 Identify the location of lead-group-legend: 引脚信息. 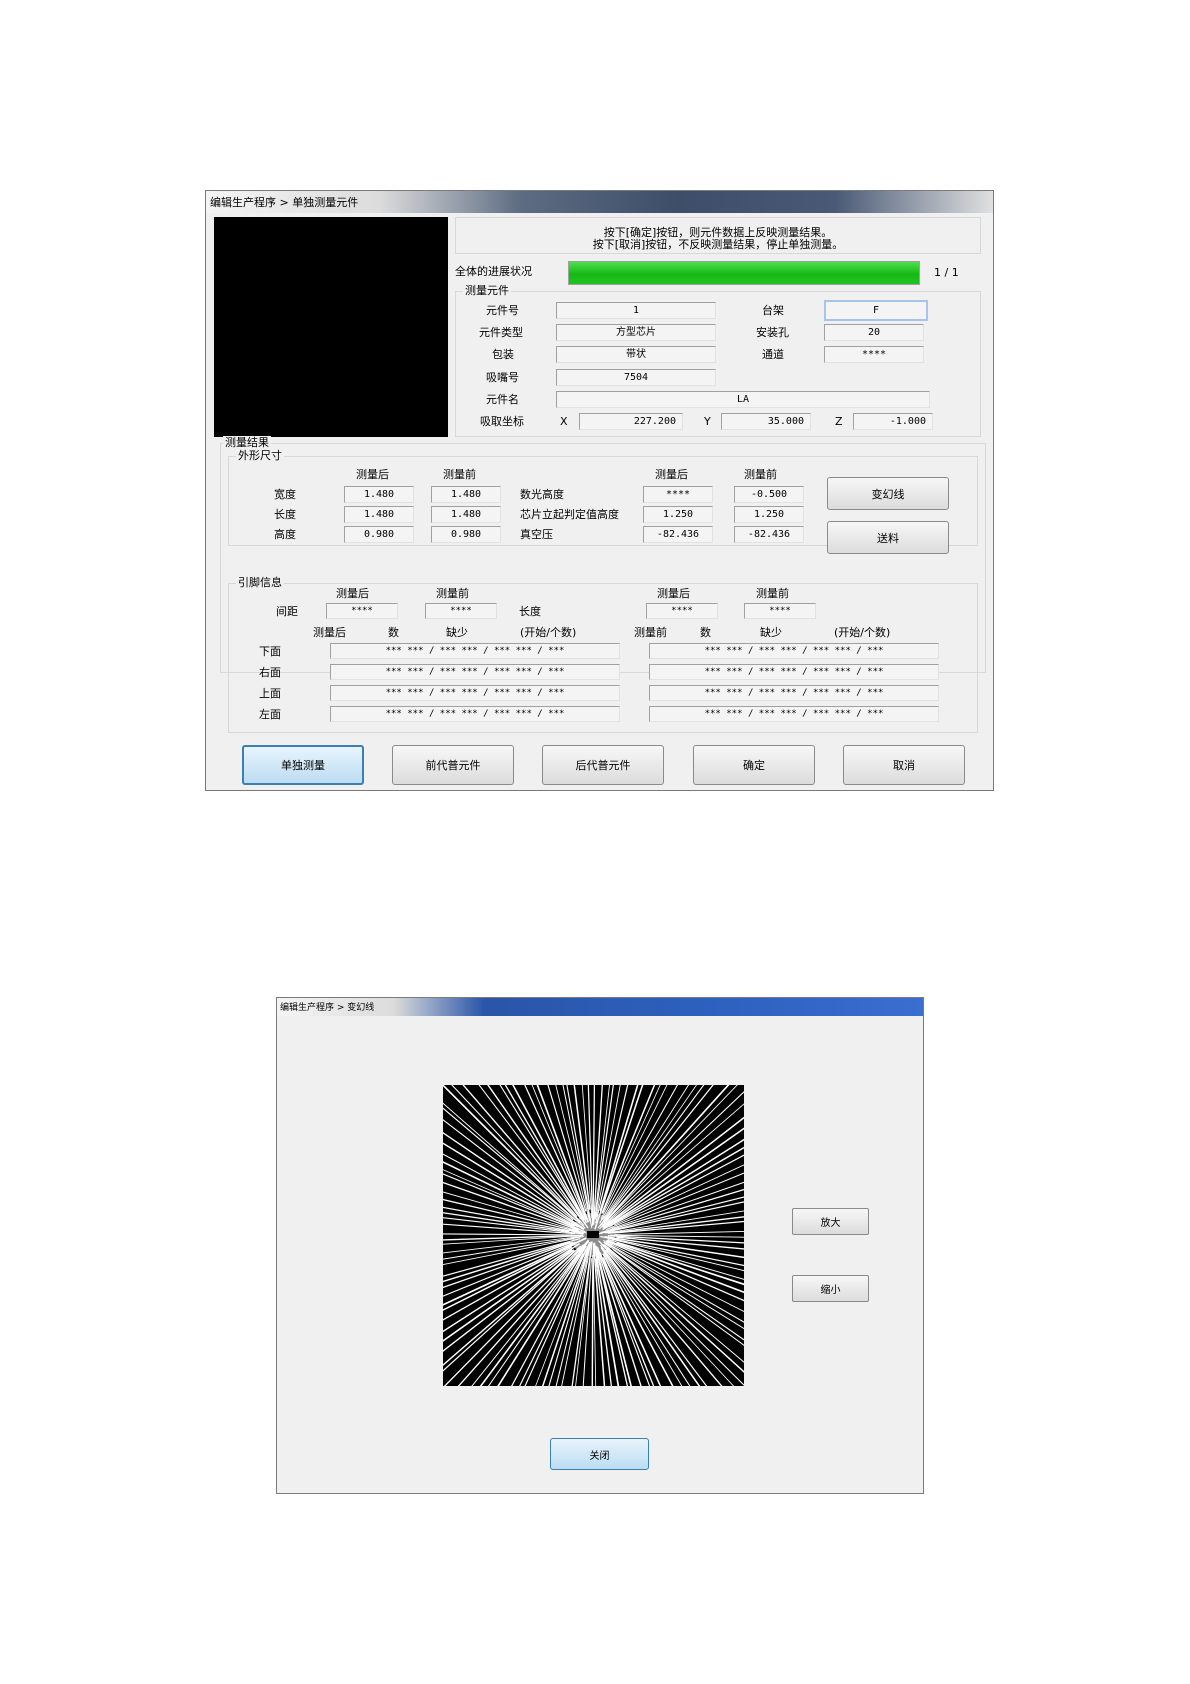
(260, 582).